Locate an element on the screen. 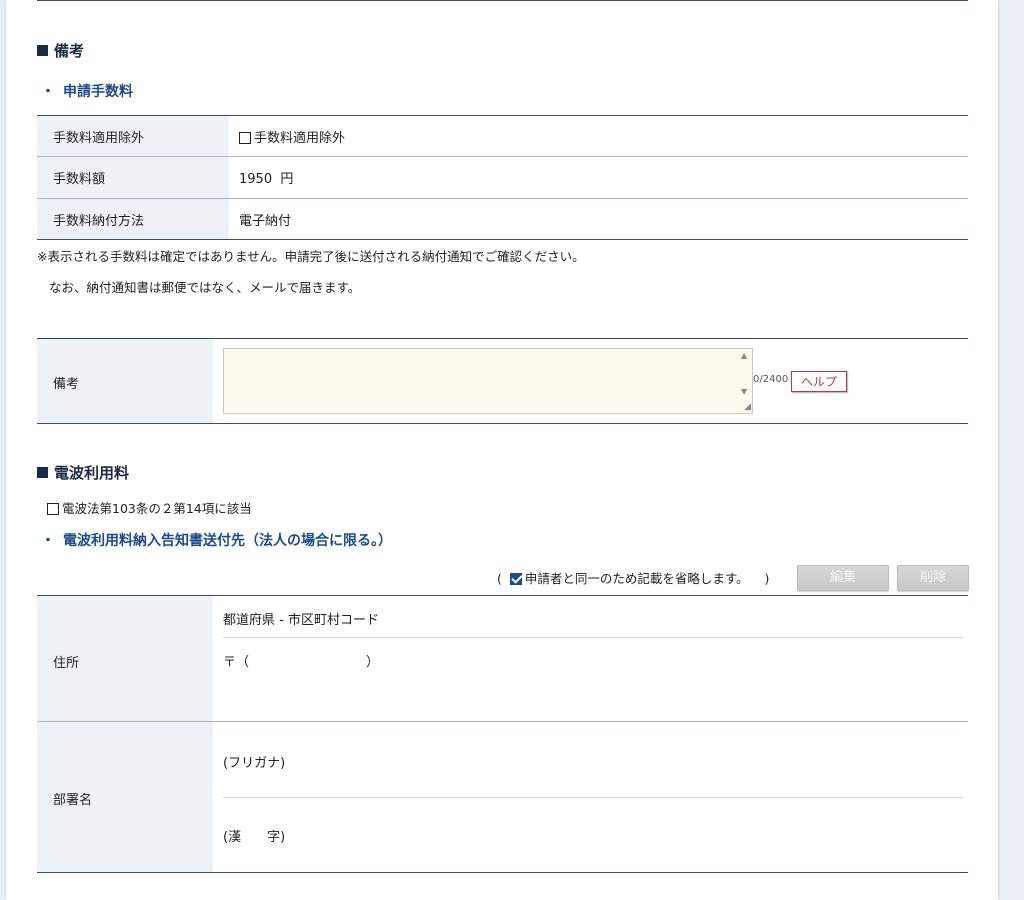  pref-city-code-row: 都道府県 - 市区町村コード is located at coordinates (593, 623).